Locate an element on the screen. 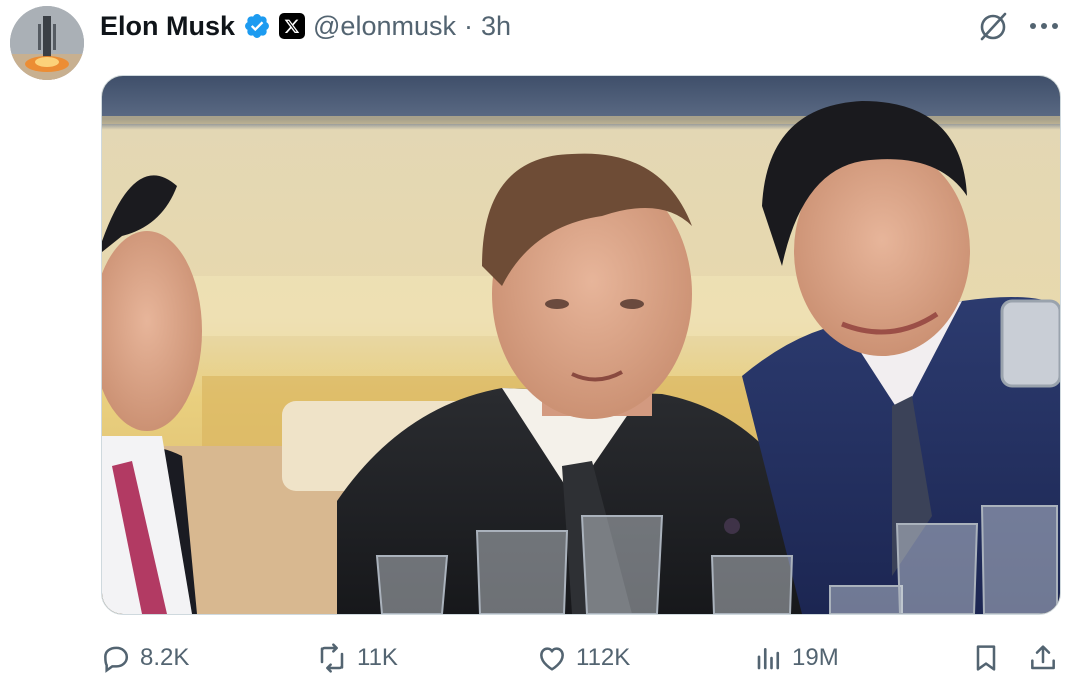 Image resolution: width=1080 pixels, height=692 pixels. heart-icon is located at coordinates (552, 659).